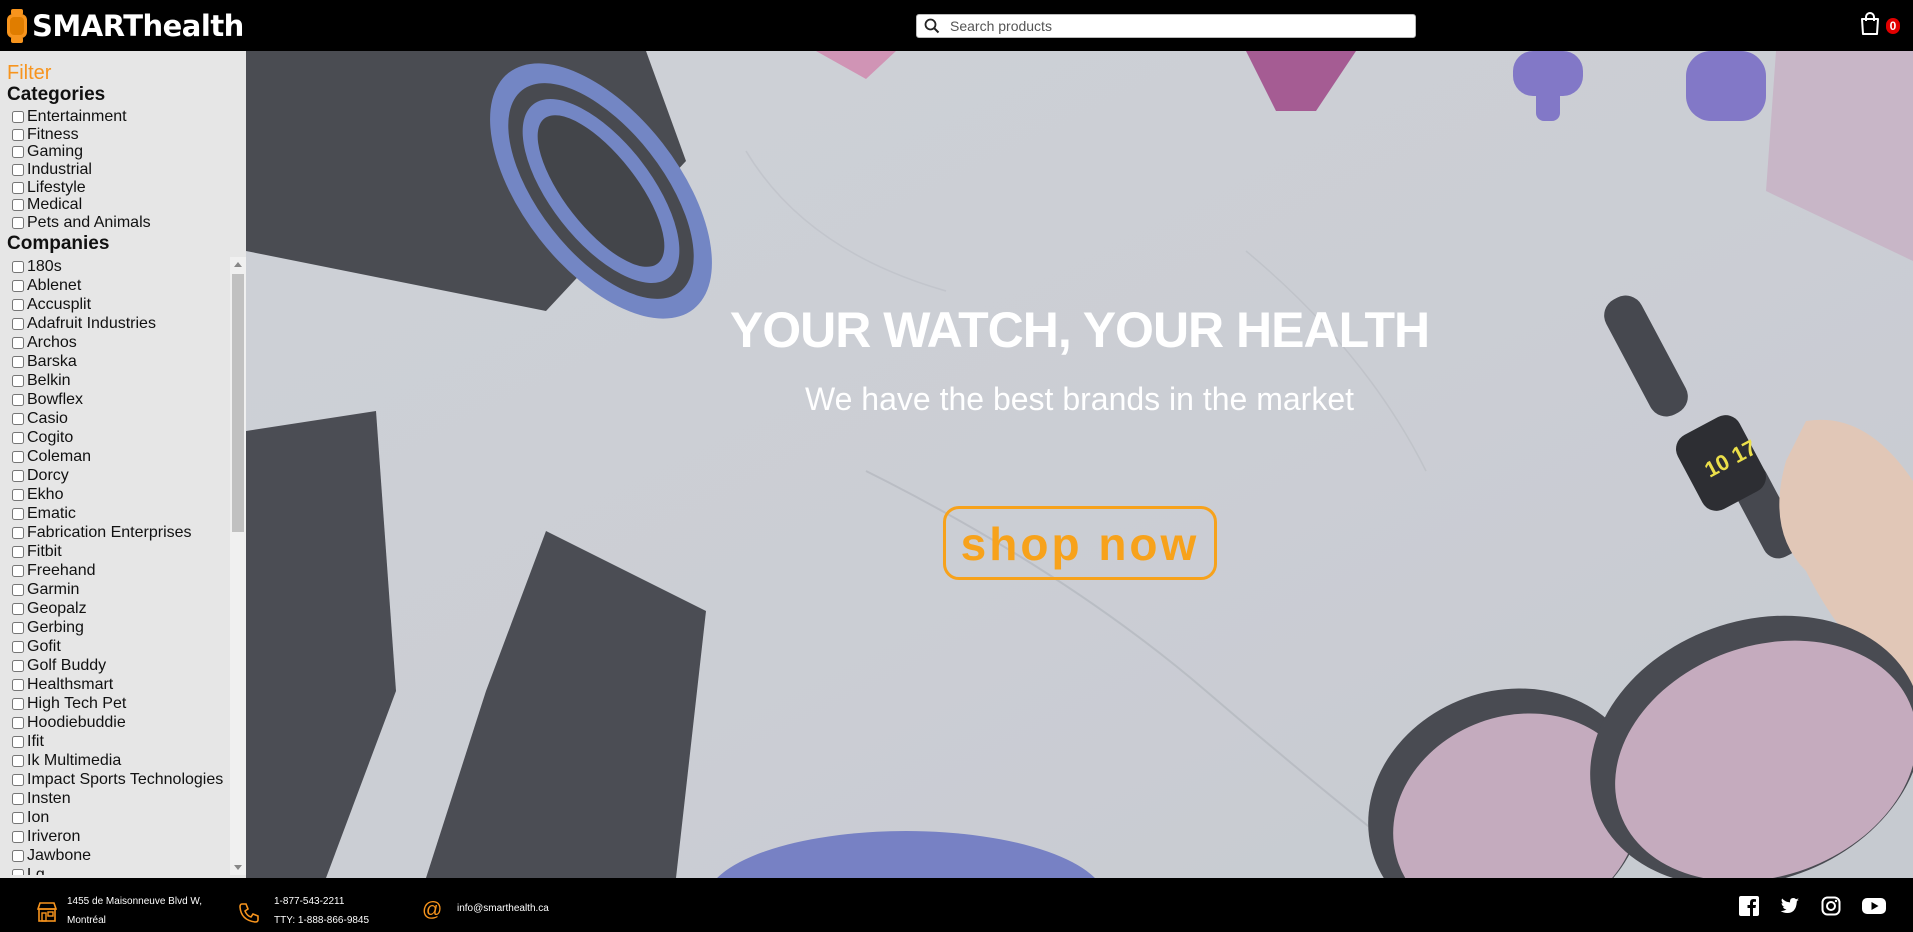 The width and height of the screenshot is (1913, 932). What do you see at coordinates (80, 170) in the screenshot?
I see `category-option: Industrial` at bounding box center [80, 170].